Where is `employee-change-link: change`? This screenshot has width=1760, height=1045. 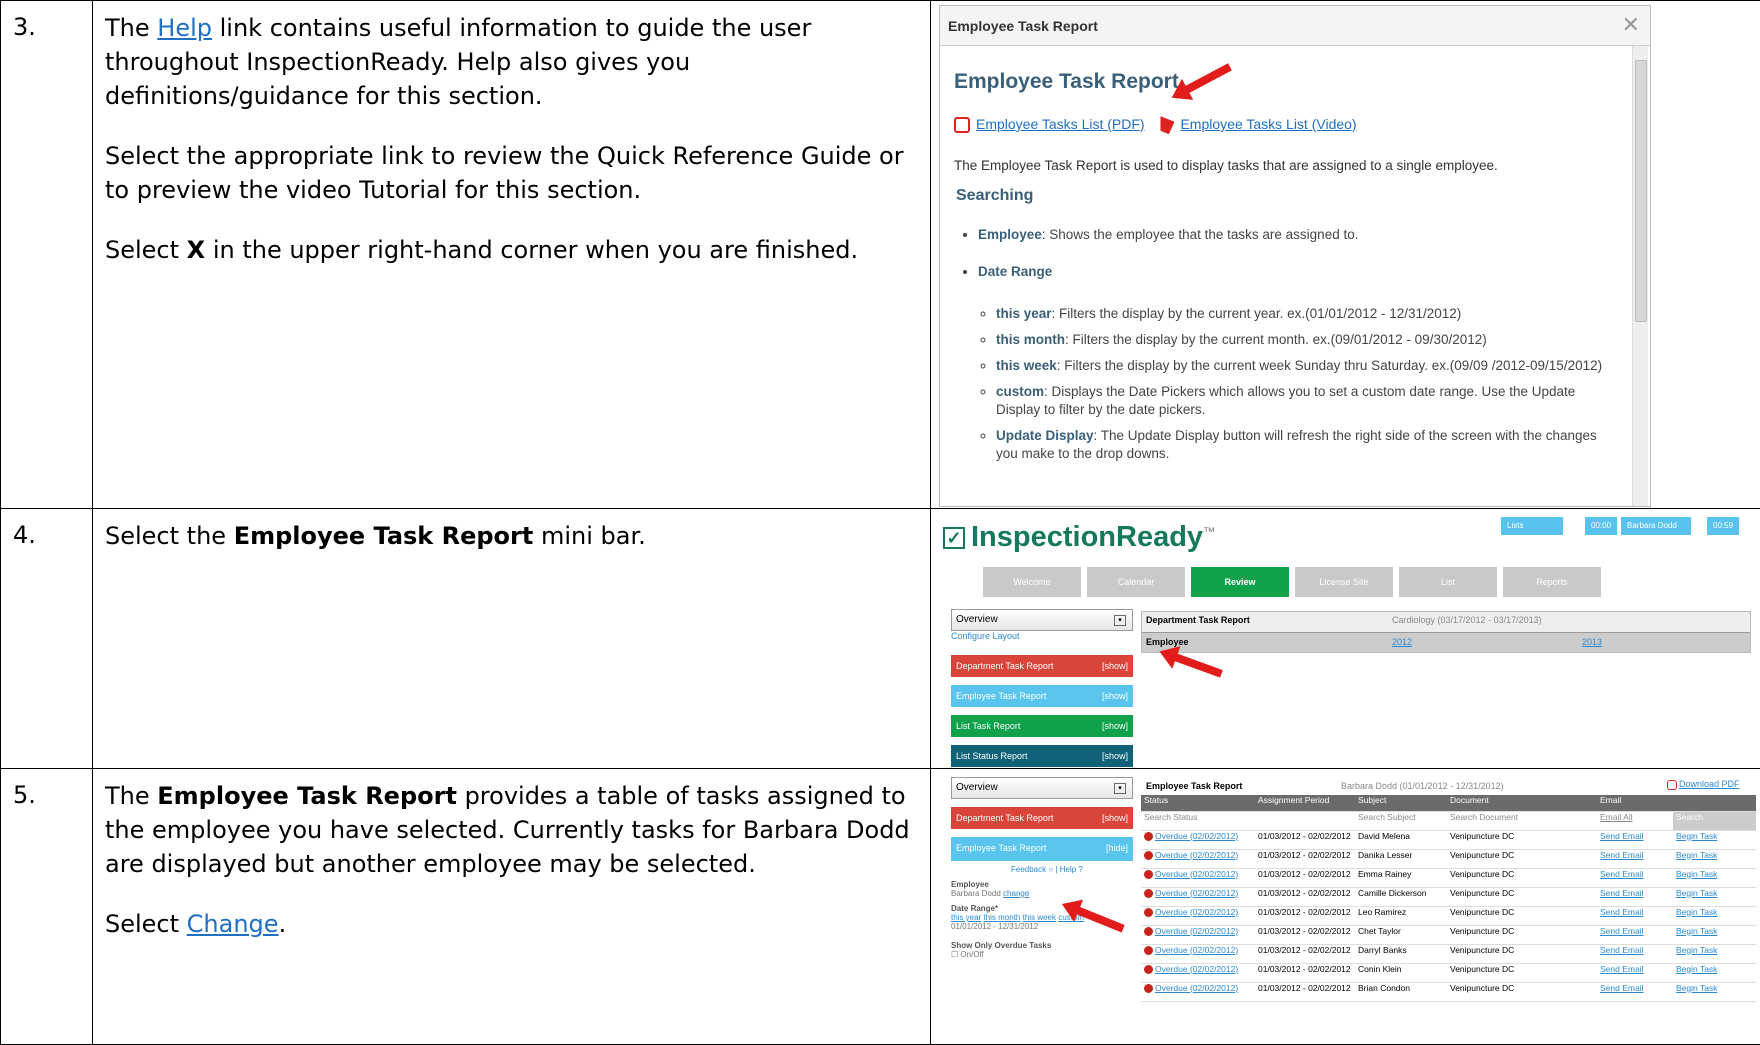
employee-change-link: change is located at coordinates (1016, 893).